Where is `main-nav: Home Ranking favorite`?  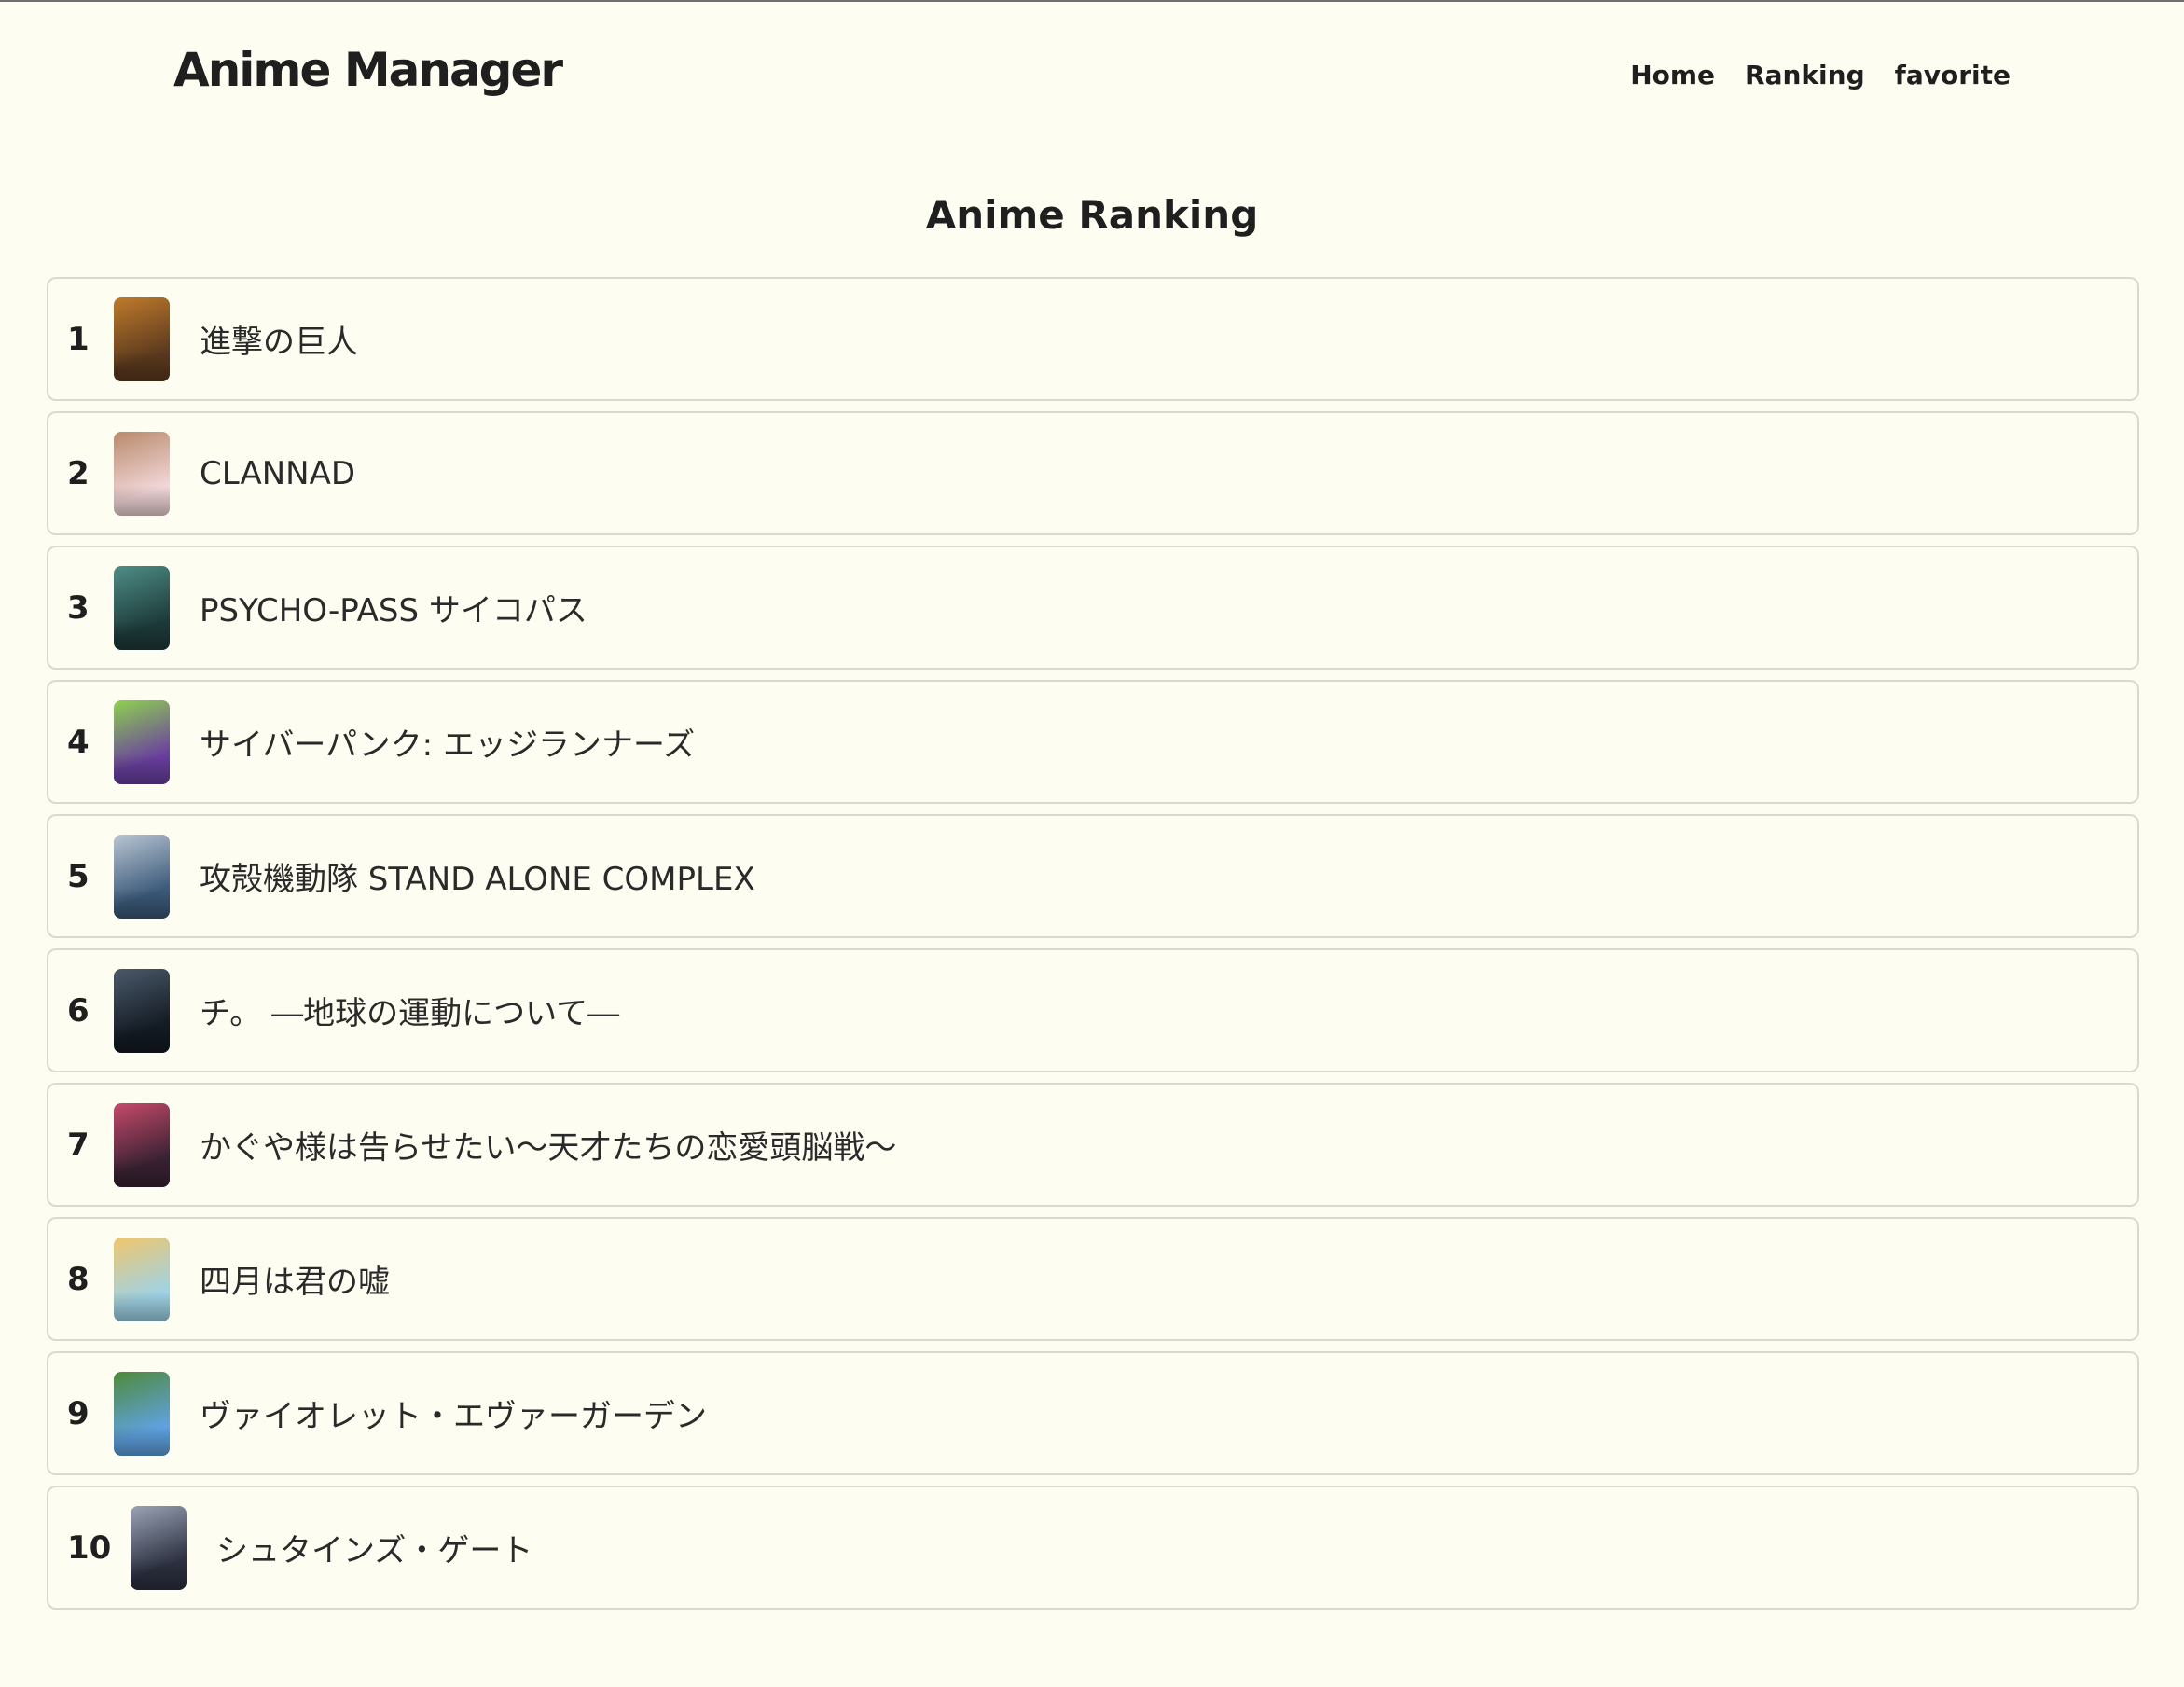 main-nav: Home Ranking favorite is located at coordinates (1820, 75).